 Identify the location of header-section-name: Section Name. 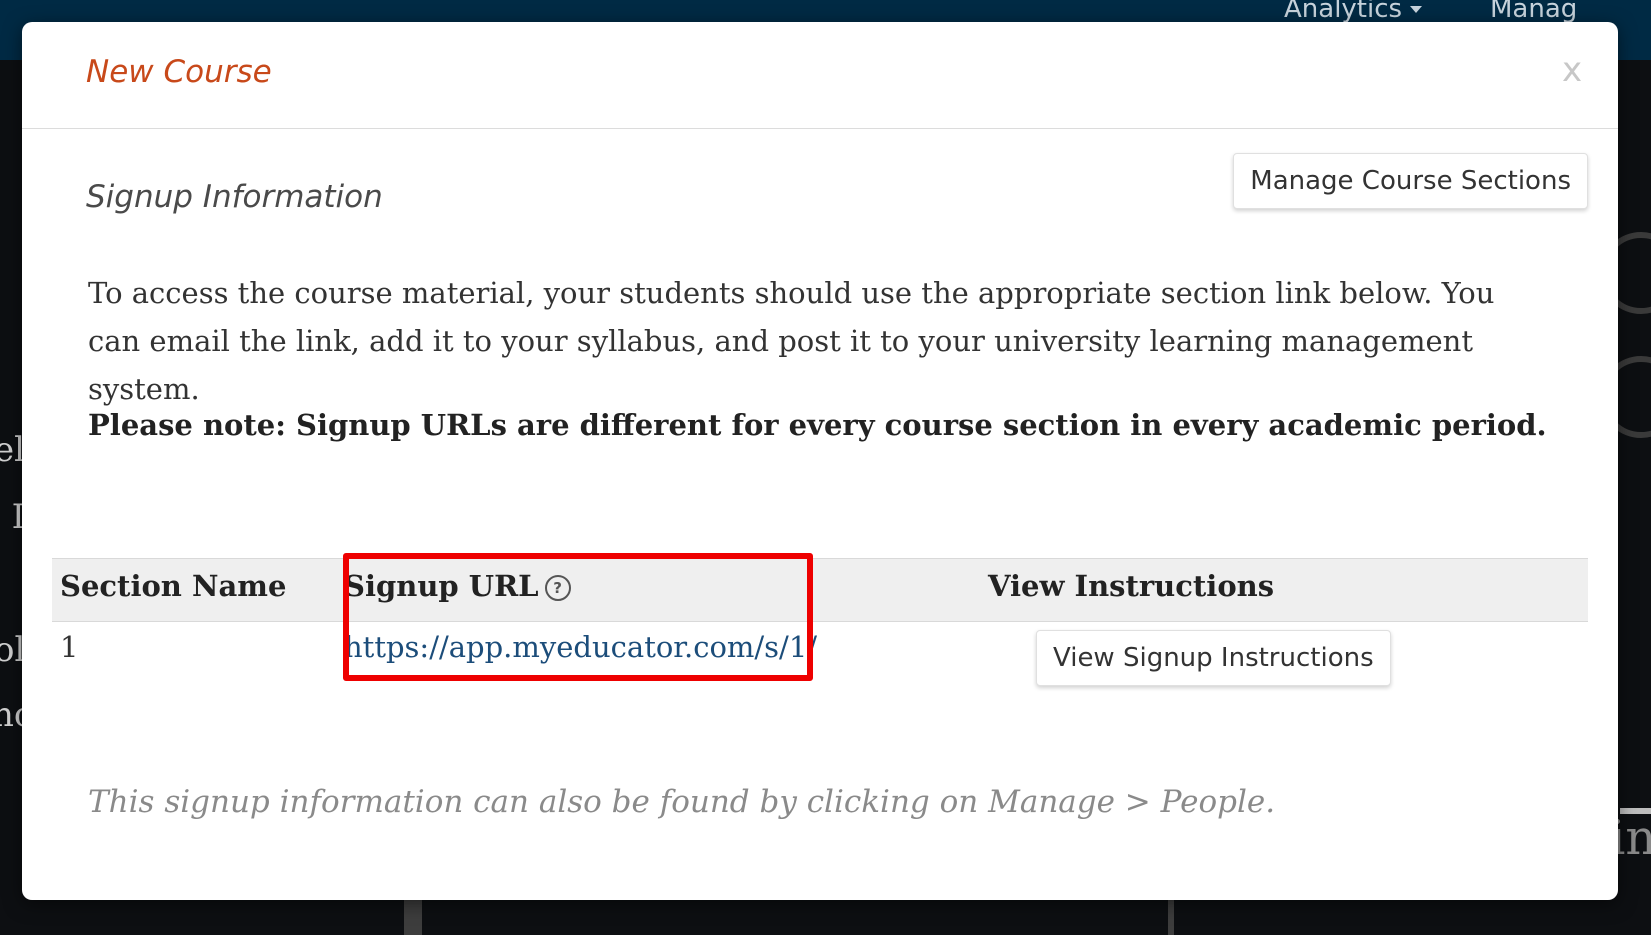
(173, 586).